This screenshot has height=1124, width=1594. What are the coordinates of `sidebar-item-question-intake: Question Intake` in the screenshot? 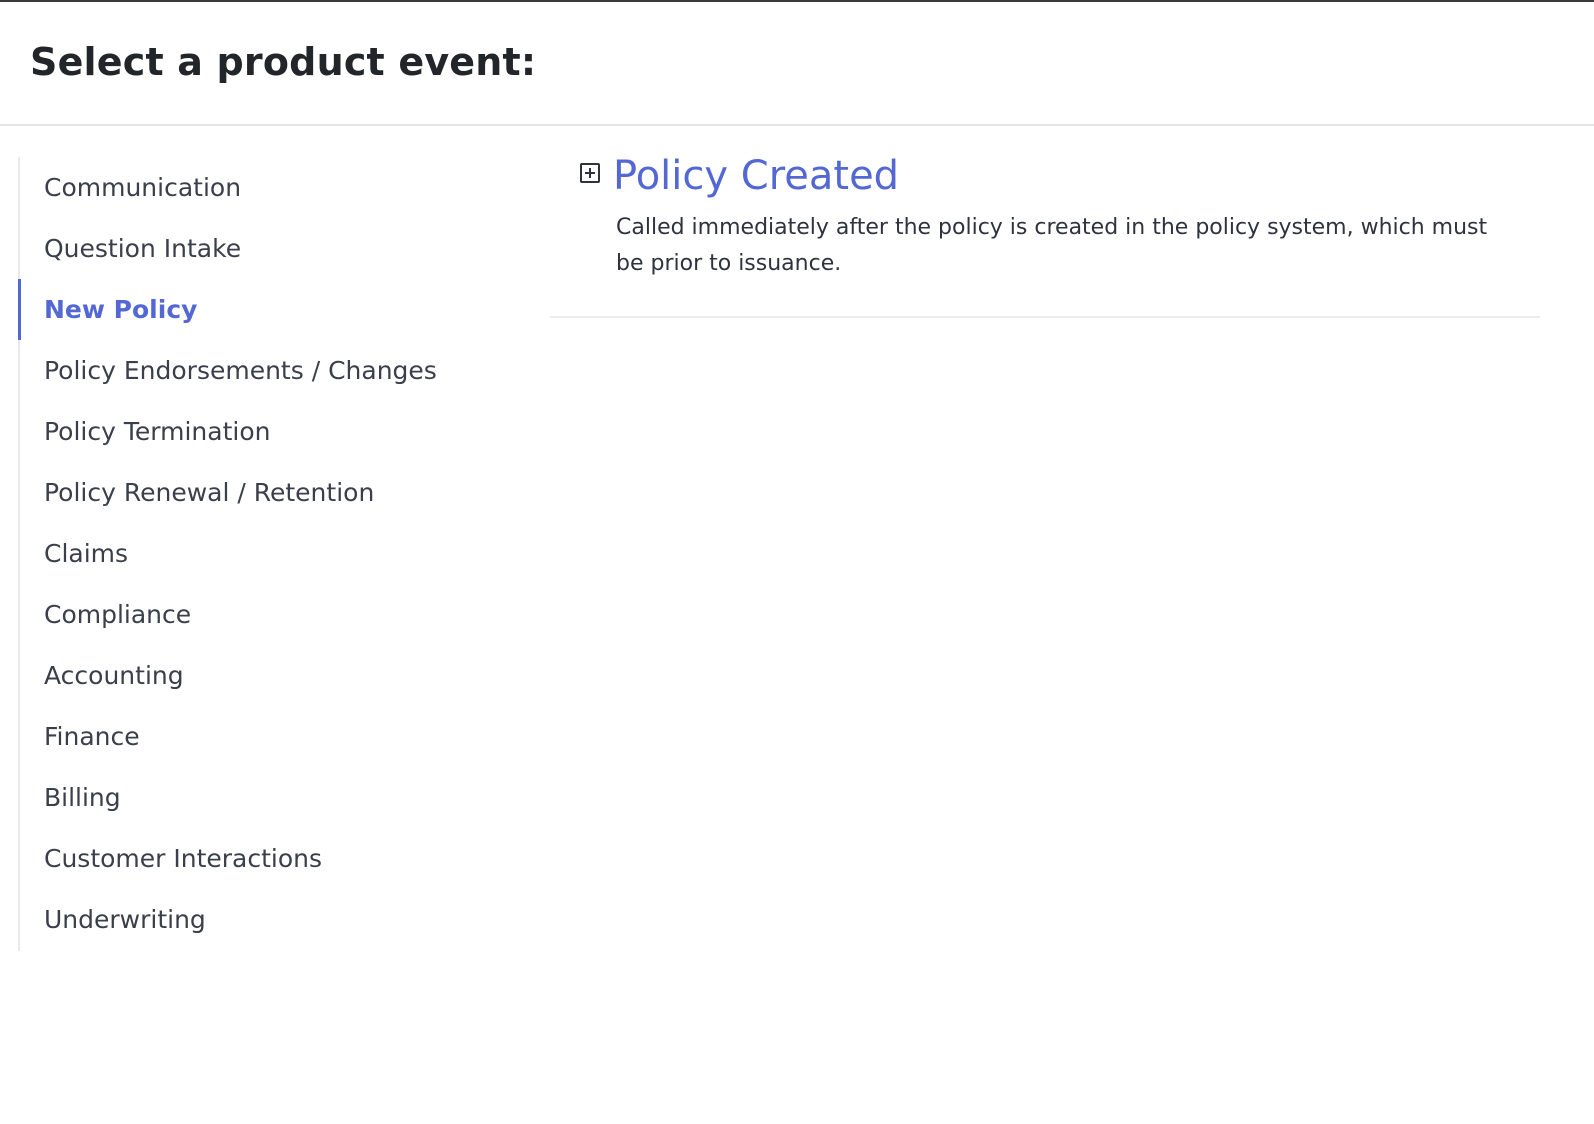 It's located at (269, 248).